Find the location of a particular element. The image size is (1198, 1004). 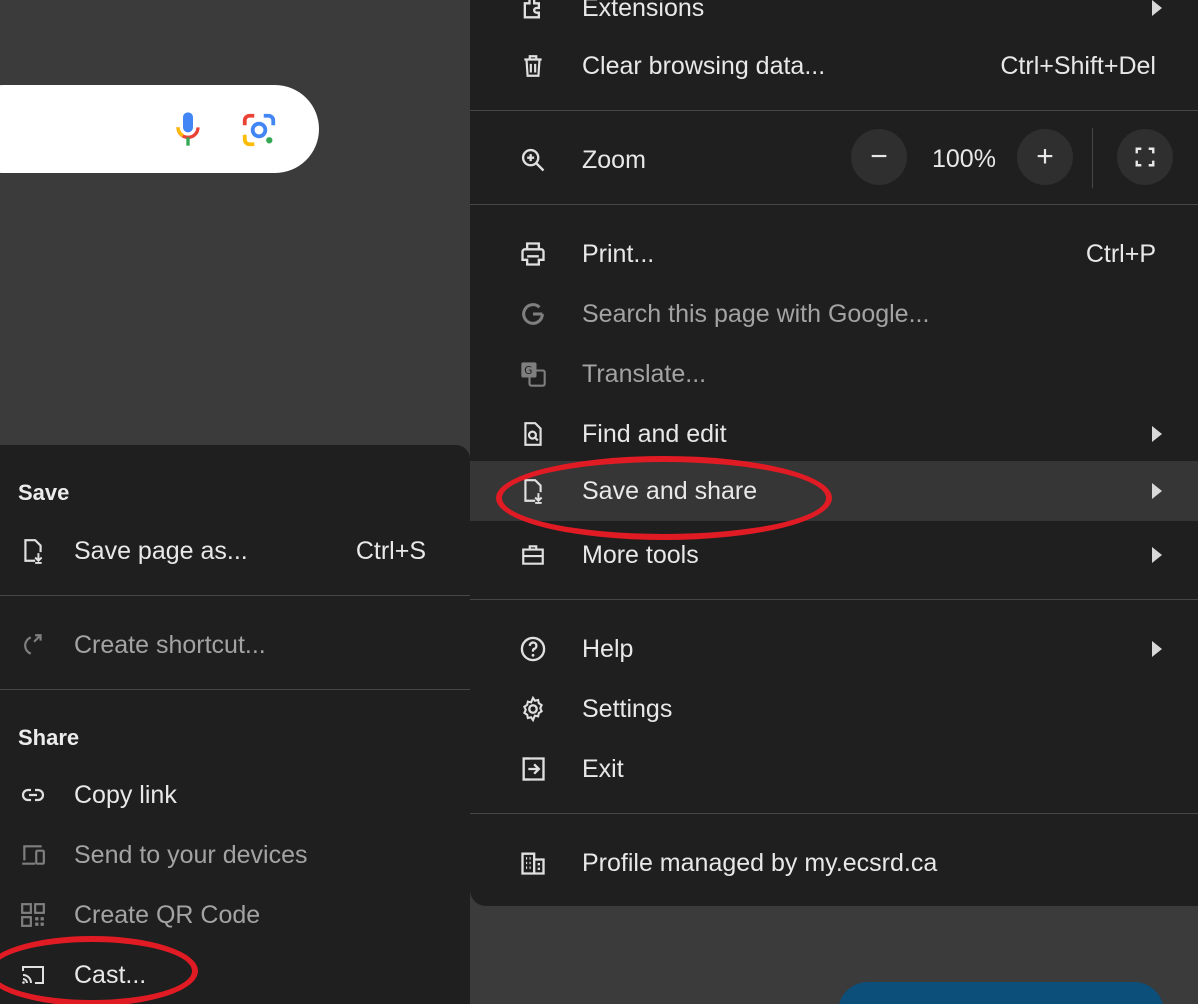

submenu-item-save-page-as: Save page as... Ctrl+S is located at coordinates (235, 551).